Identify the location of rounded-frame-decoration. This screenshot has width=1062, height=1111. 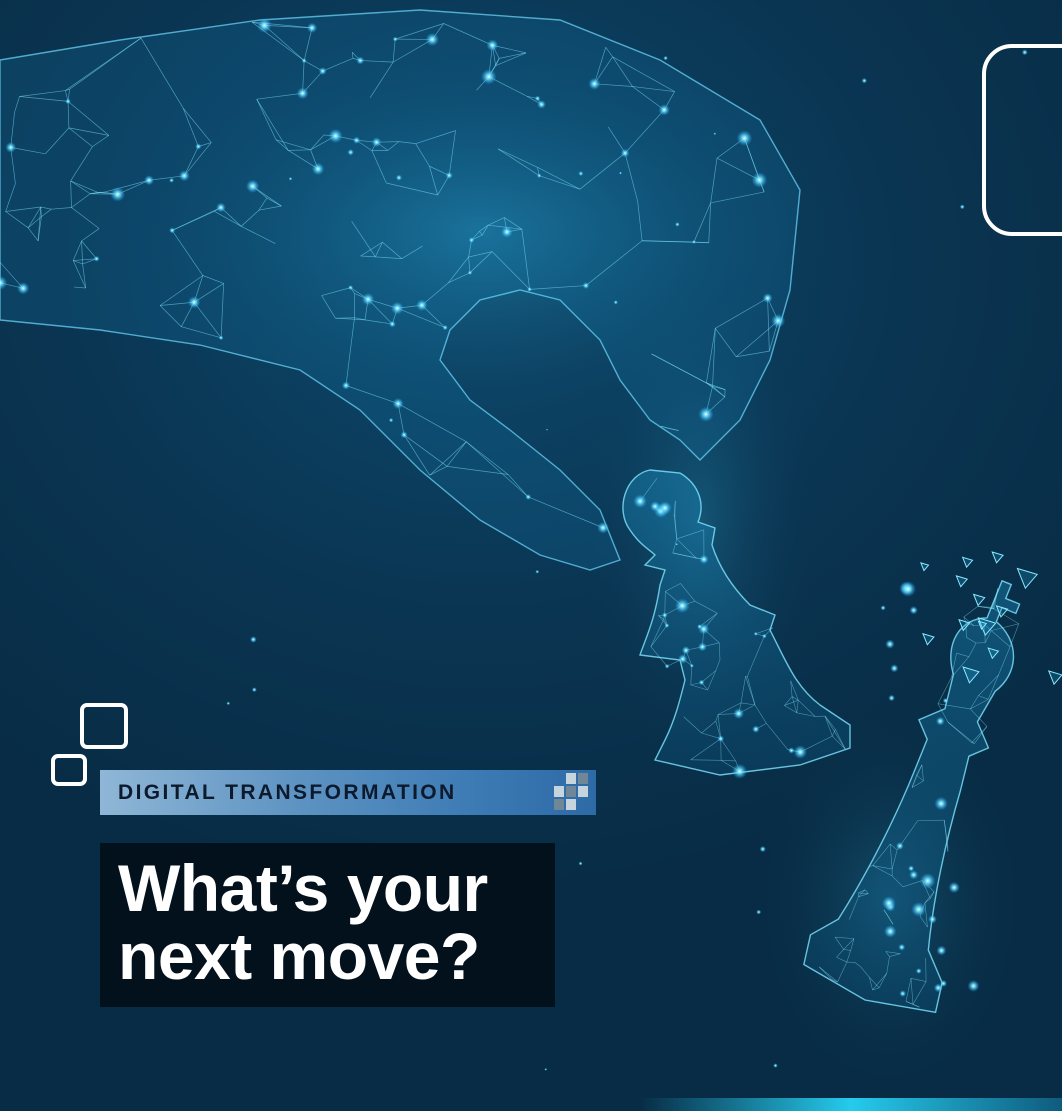
(1022, 140).